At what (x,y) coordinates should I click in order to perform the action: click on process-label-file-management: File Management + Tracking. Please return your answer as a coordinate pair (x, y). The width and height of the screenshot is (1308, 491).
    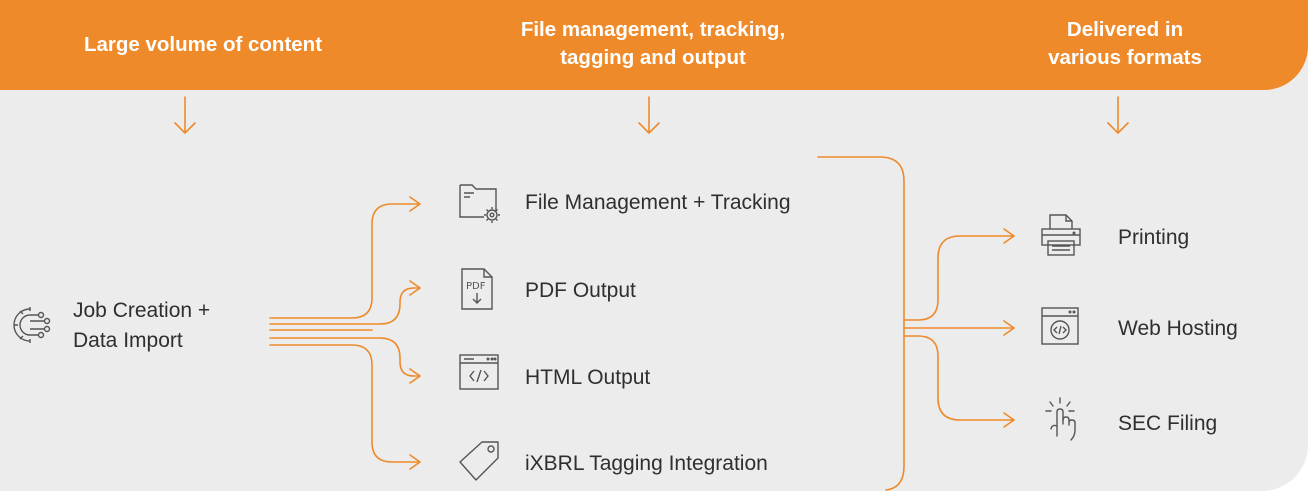
    Looking at the image, I should click on (658, 202).